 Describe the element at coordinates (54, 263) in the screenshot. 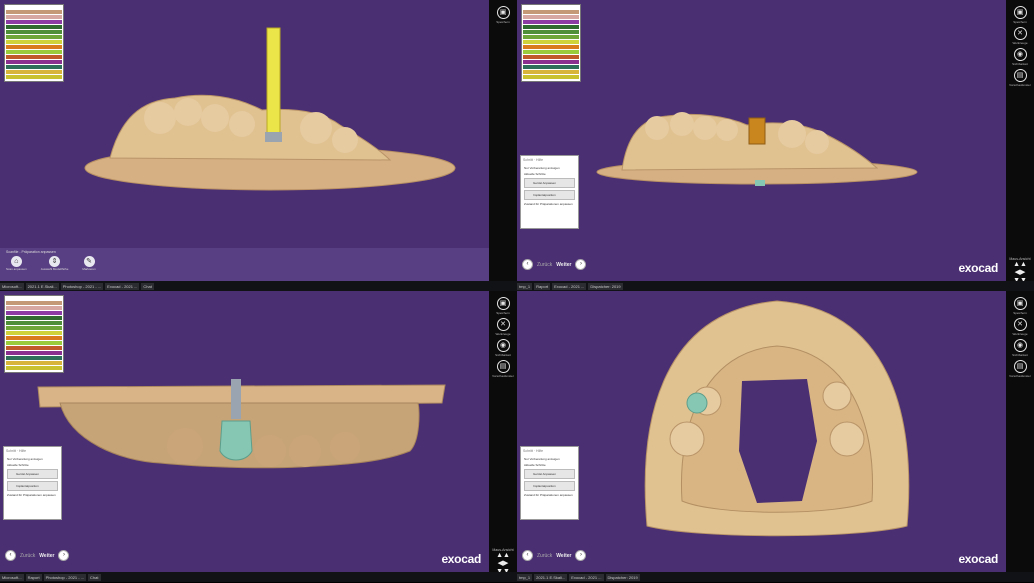

I see `model-height-button: ⇕ Auswahl Modellhöhe` at that location.